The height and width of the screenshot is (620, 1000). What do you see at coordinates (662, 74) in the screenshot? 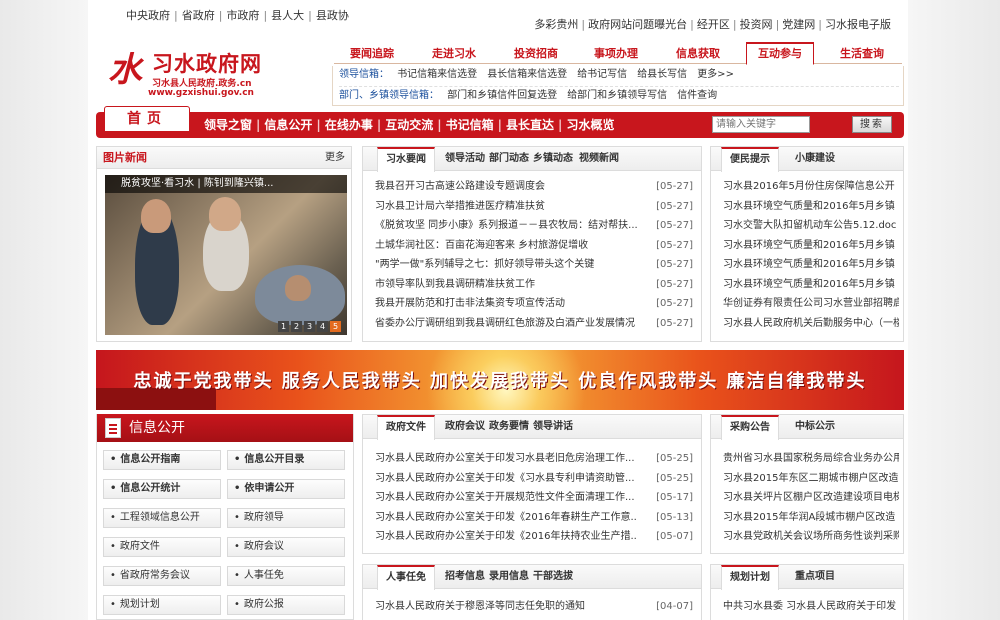
I see `subnav-link: 给县长写信` at bounding box center [662, 74].